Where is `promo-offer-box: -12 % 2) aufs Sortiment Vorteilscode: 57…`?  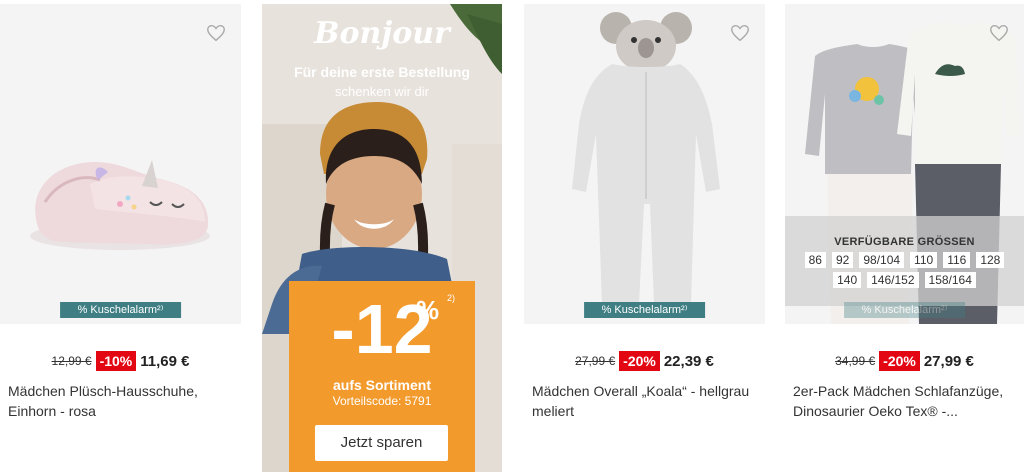 promo-offer-box: -12 % 2) aufs Sortiment Vorteilscode: 57… is located at coordinates (382, 376).